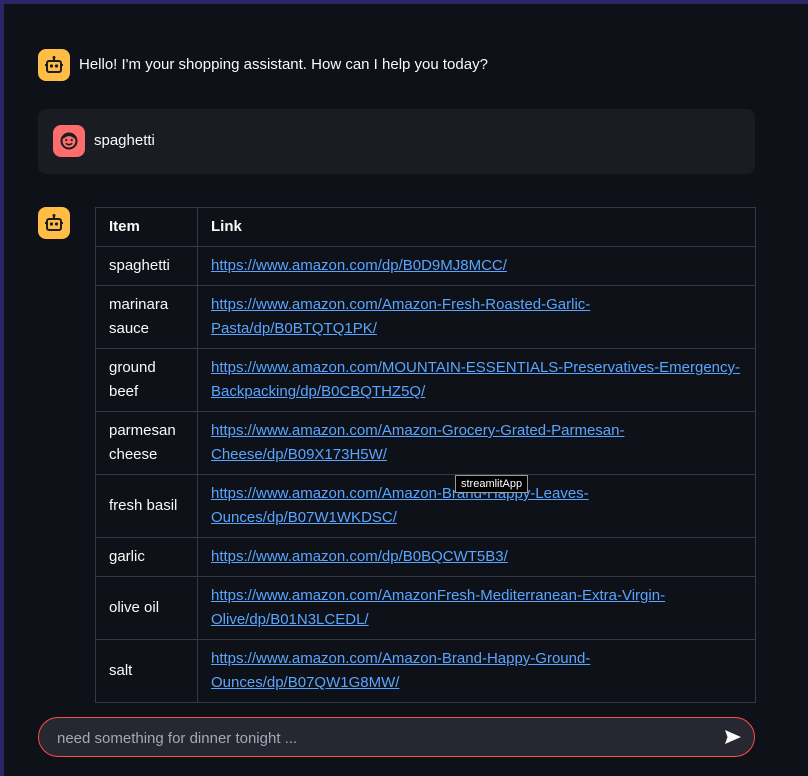 This screenshot has width=808, height=776. Describe the element at coordinates (146, 227) in the screenshot. I see `item-column-header: Item` at that location.